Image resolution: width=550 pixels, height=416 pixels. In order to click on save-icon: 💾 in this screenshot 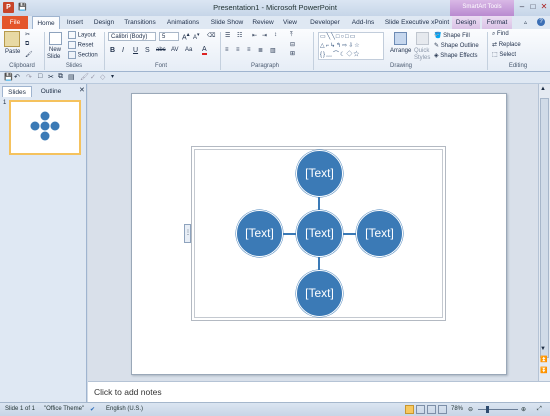, I will do `click(8, 77)`.